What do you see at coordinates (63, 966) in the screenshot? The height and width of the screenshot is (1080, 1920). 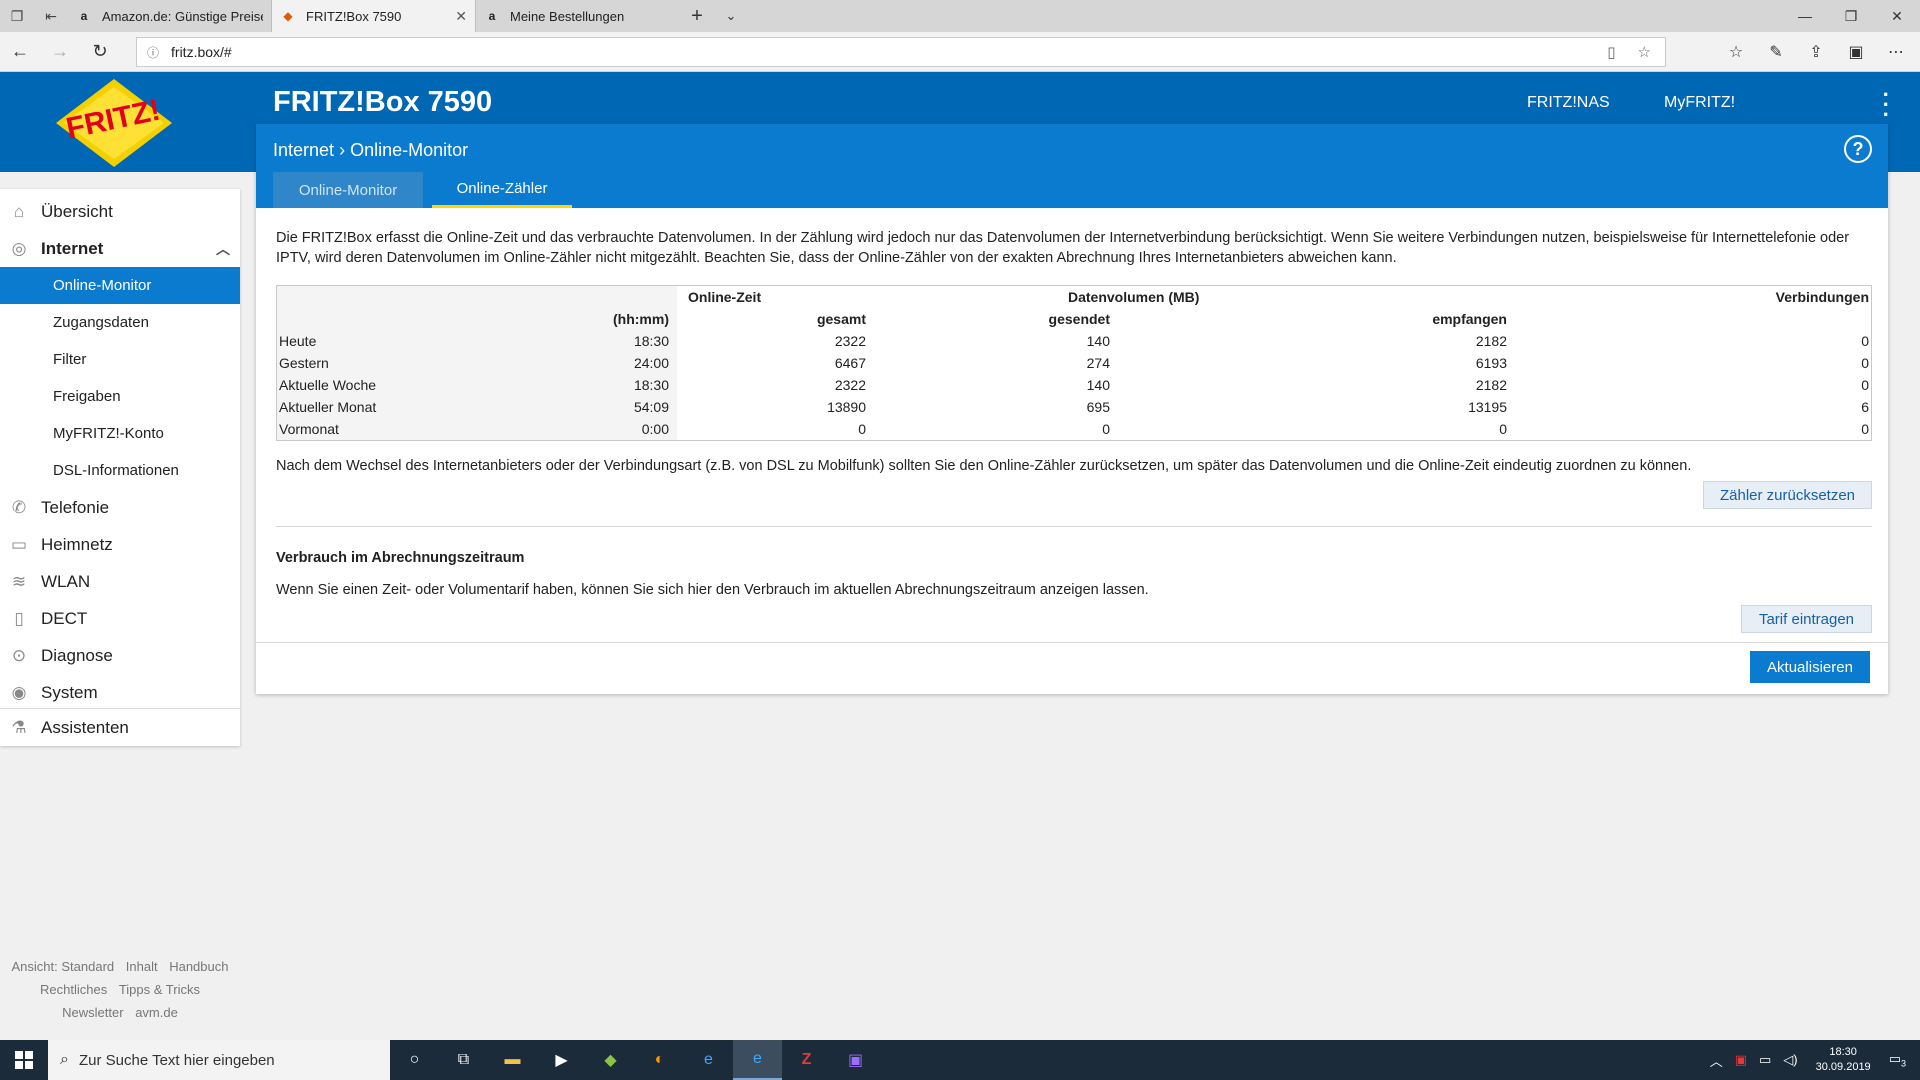 I see `footer-link: Ansicht: Standard` at bounding box center [63, 966].